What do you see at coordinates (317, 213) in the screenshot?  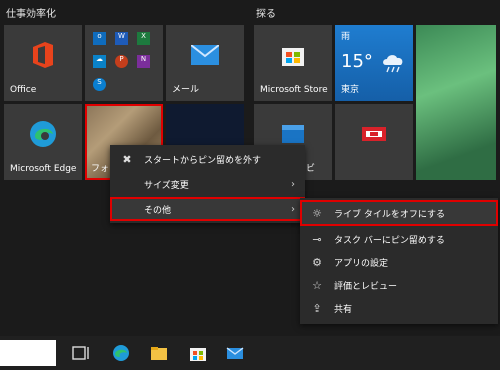 I see `sun-icon: ☼` at bounding box center [317, 213].